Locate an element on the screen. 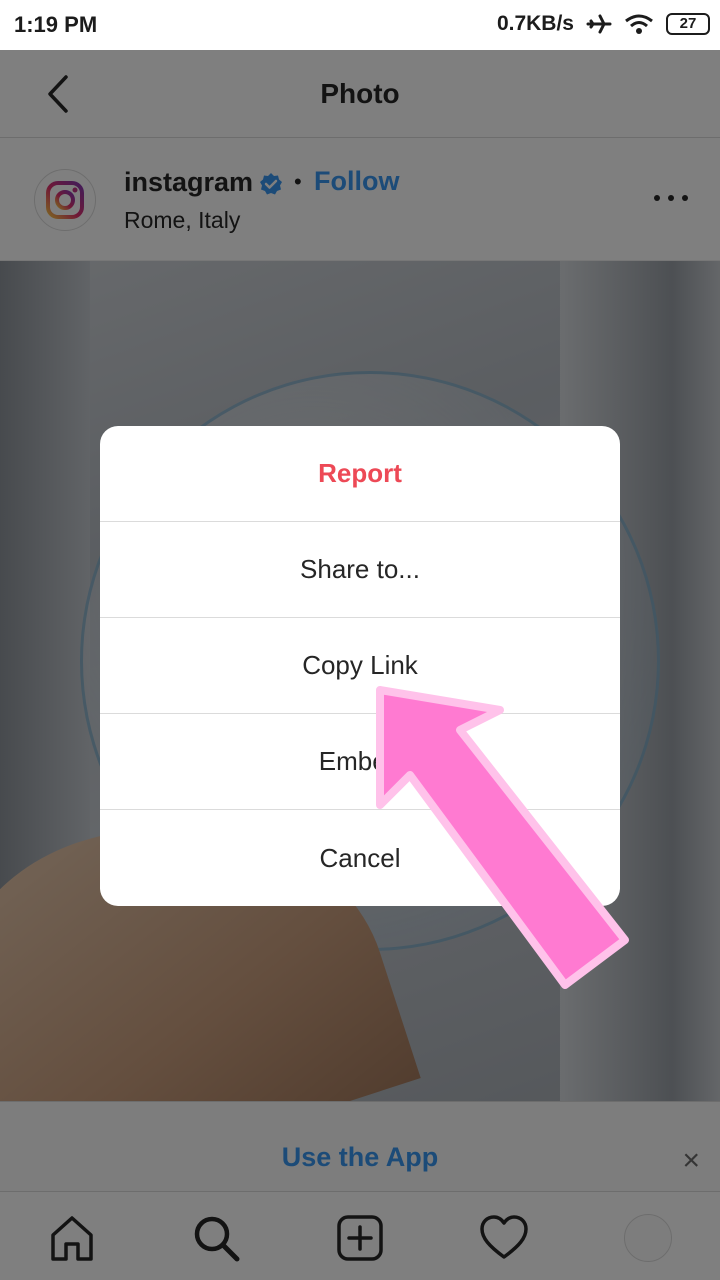  status-time: 1:19 PM is located at coordinates (56, 24).